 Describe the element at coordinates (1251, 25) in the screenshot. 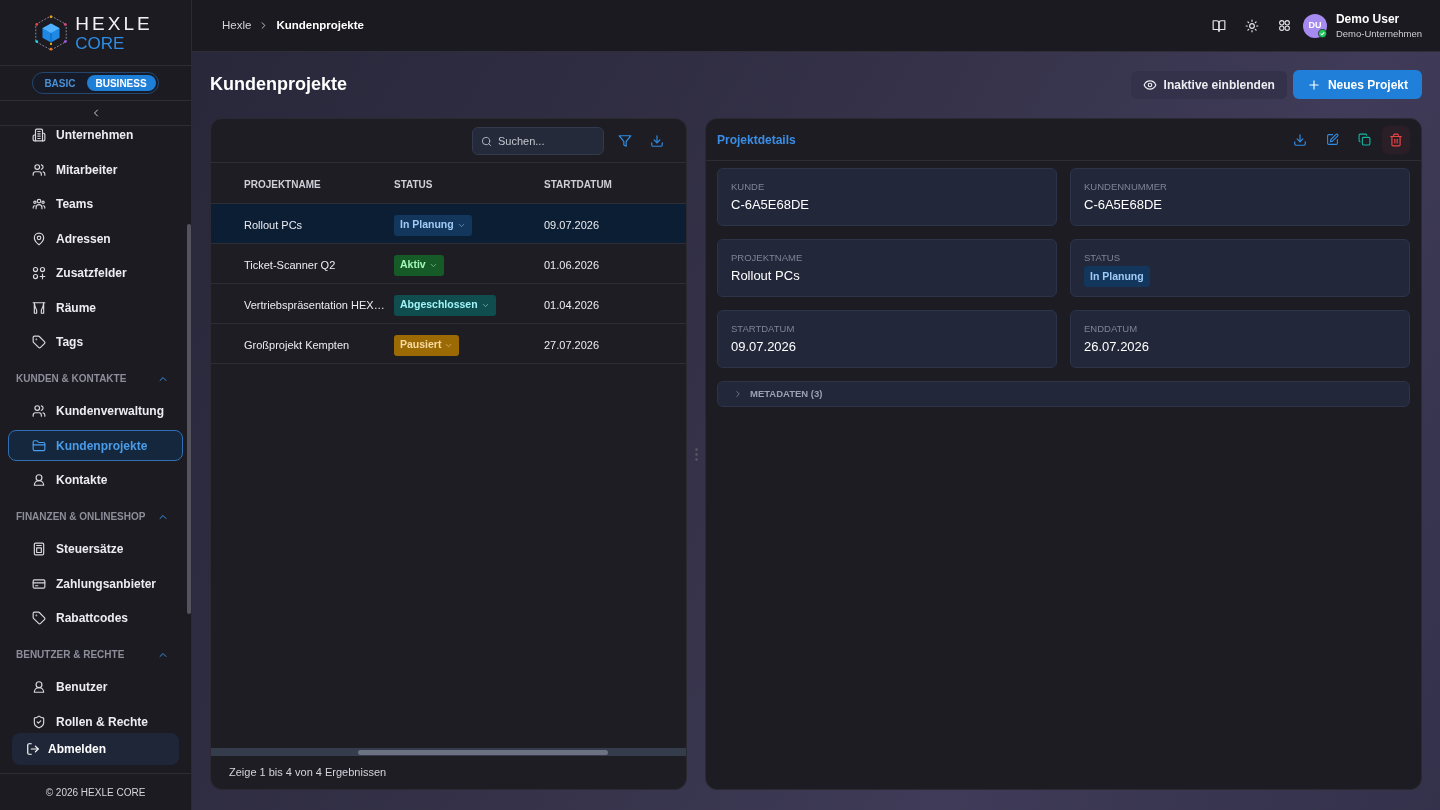

I see `sun-icon` at that location.